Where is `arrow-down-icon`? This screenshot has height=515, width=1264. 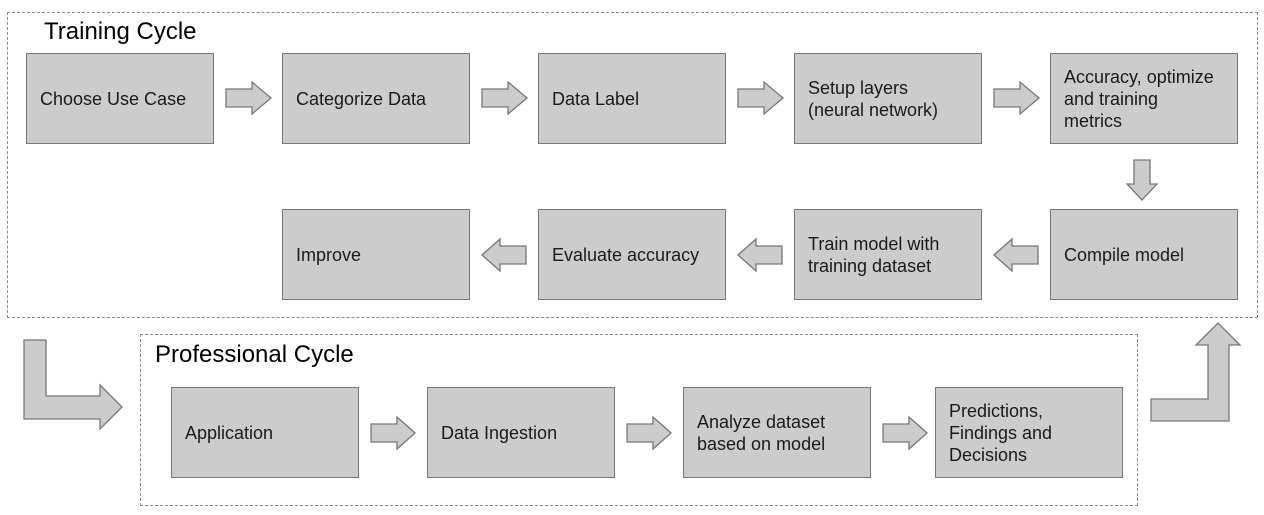 arrow-down-icon is located at coordinates (1142, 180).